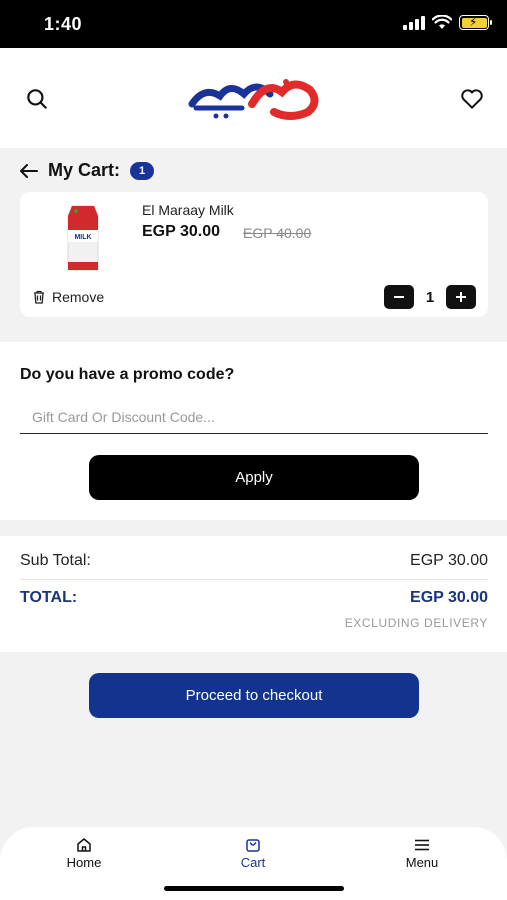  I want to click on promo-label: Do you have a promo code?, so click(127, 374).